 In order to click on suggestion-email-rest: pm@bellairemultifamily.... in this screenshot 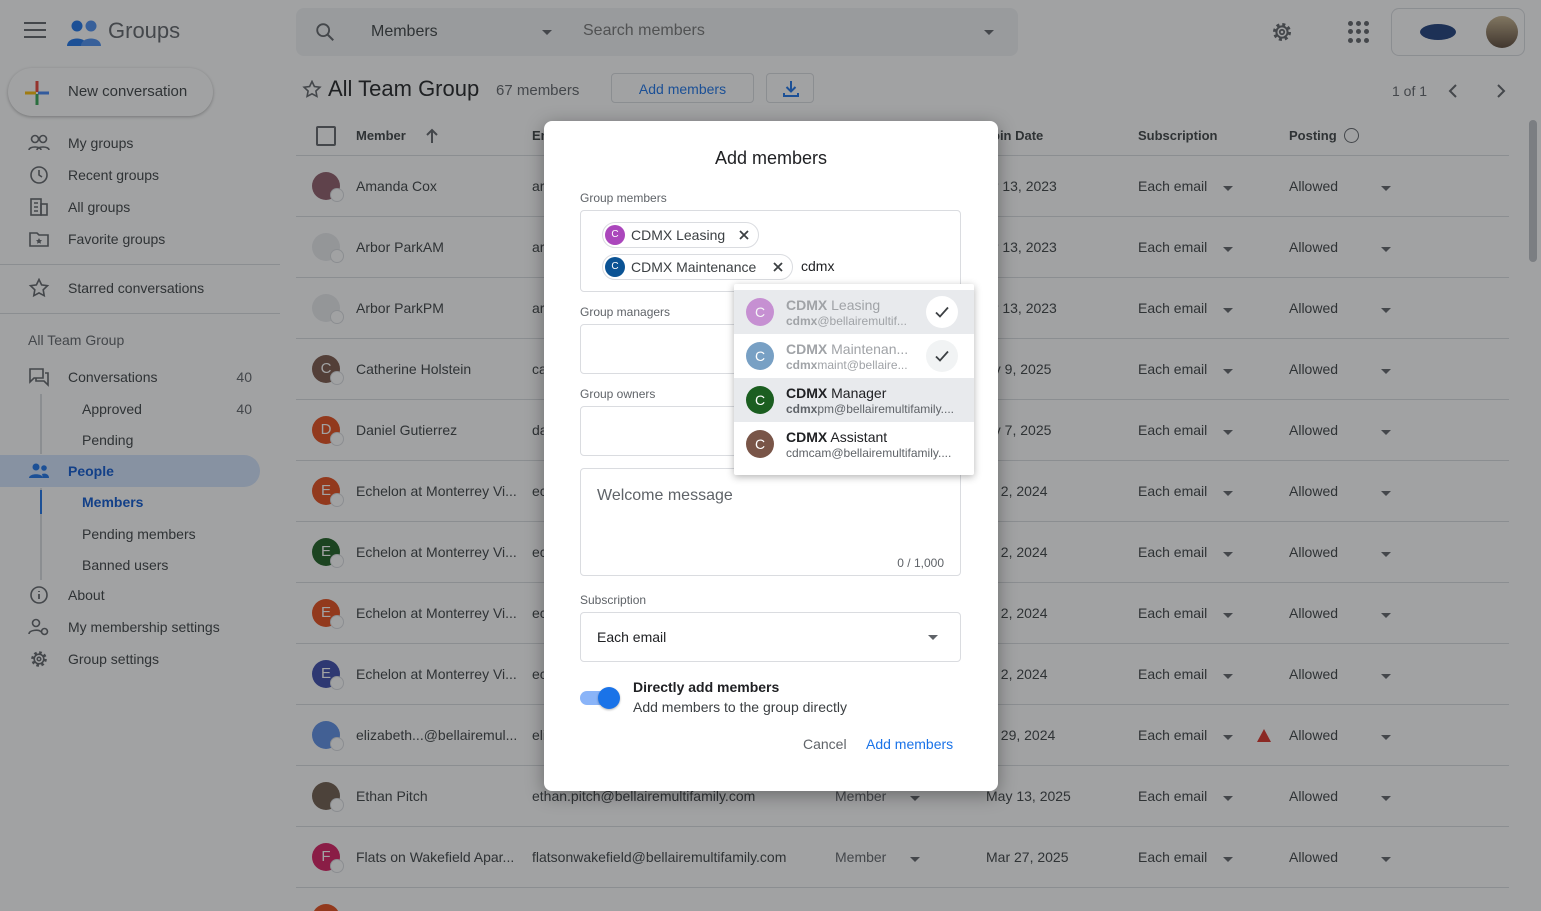, I will do `click(886, 409)`.